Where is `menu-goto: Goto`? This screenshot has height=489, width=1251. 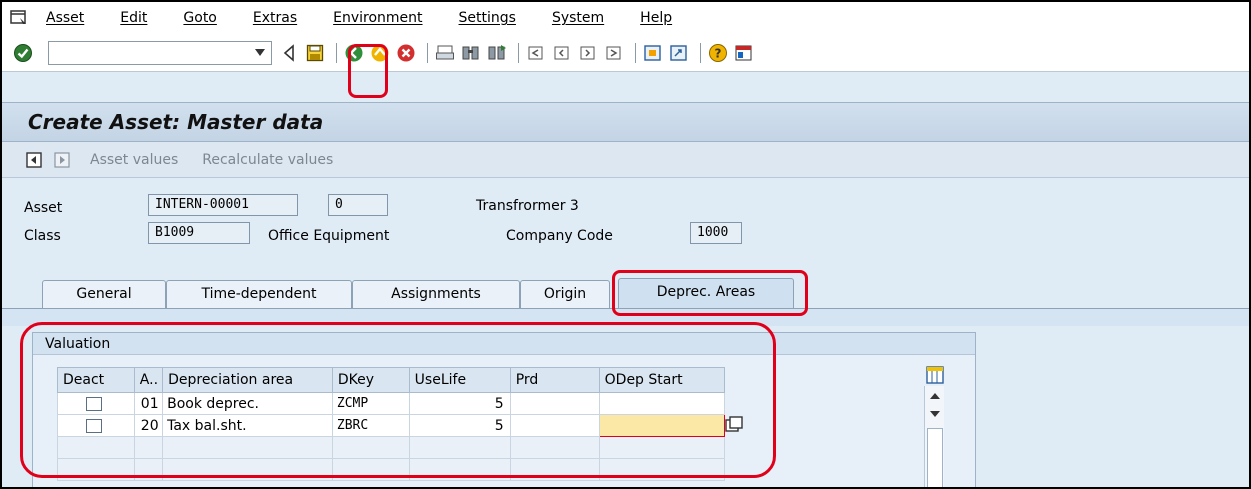 menu-goto: Goto is located at coordinates (199, 18).